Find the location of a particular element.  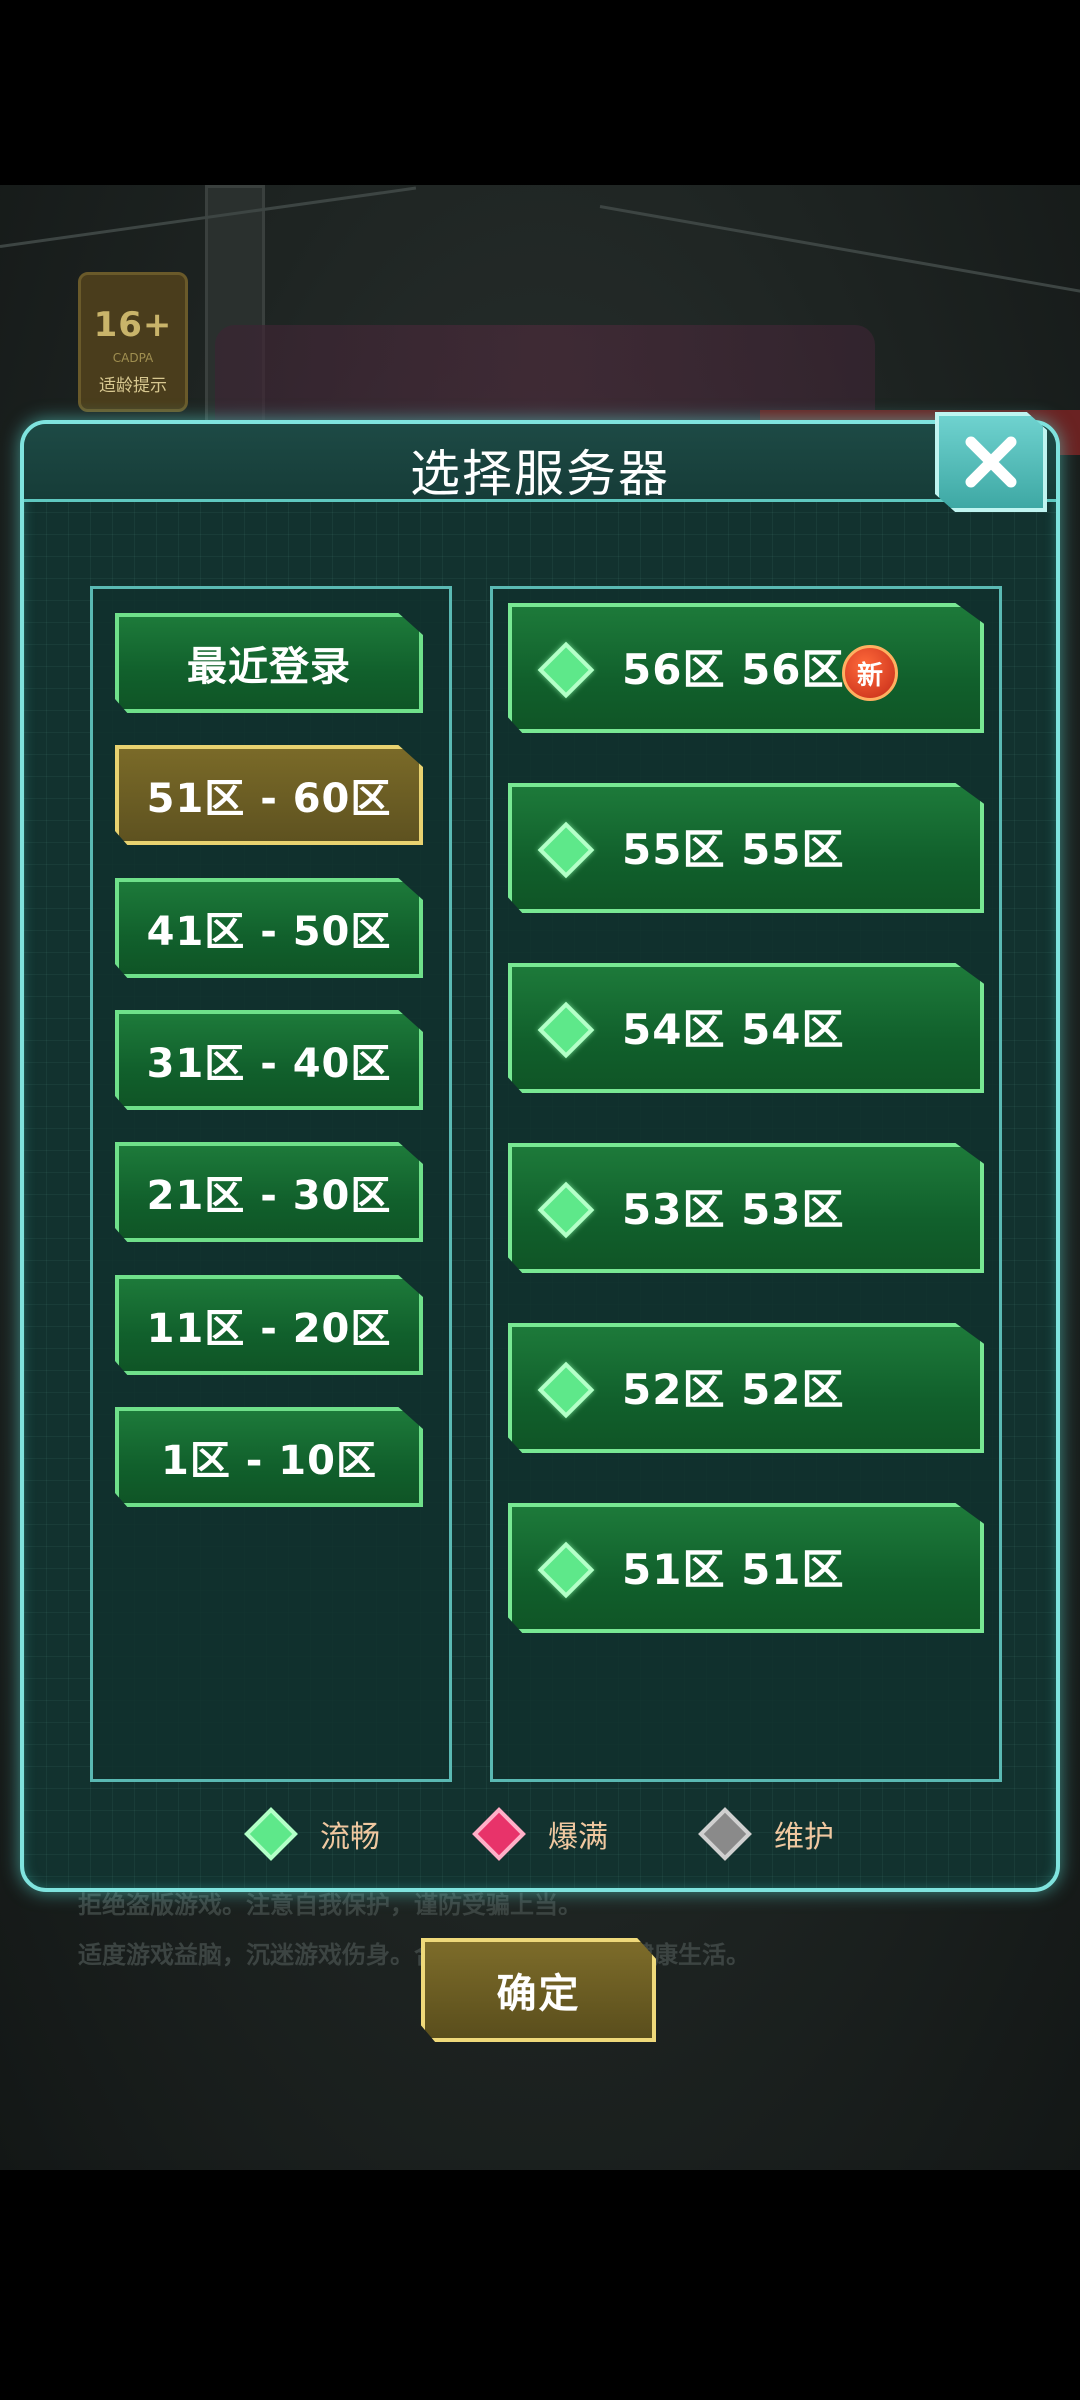

age-rating-tip: 适龄提示 is located at coordinates (133, 386).